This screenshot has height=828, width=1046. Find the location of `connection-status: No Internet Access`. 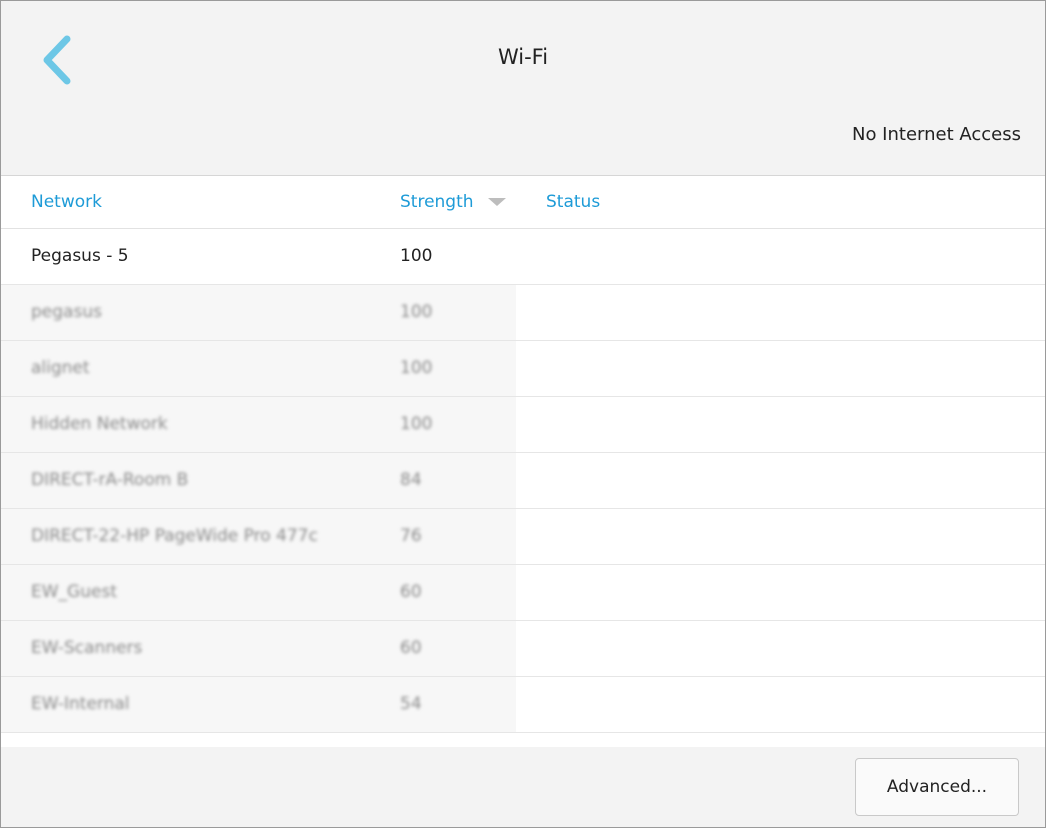

connection-status: No Internet Access is located at coordinates (936, 134).